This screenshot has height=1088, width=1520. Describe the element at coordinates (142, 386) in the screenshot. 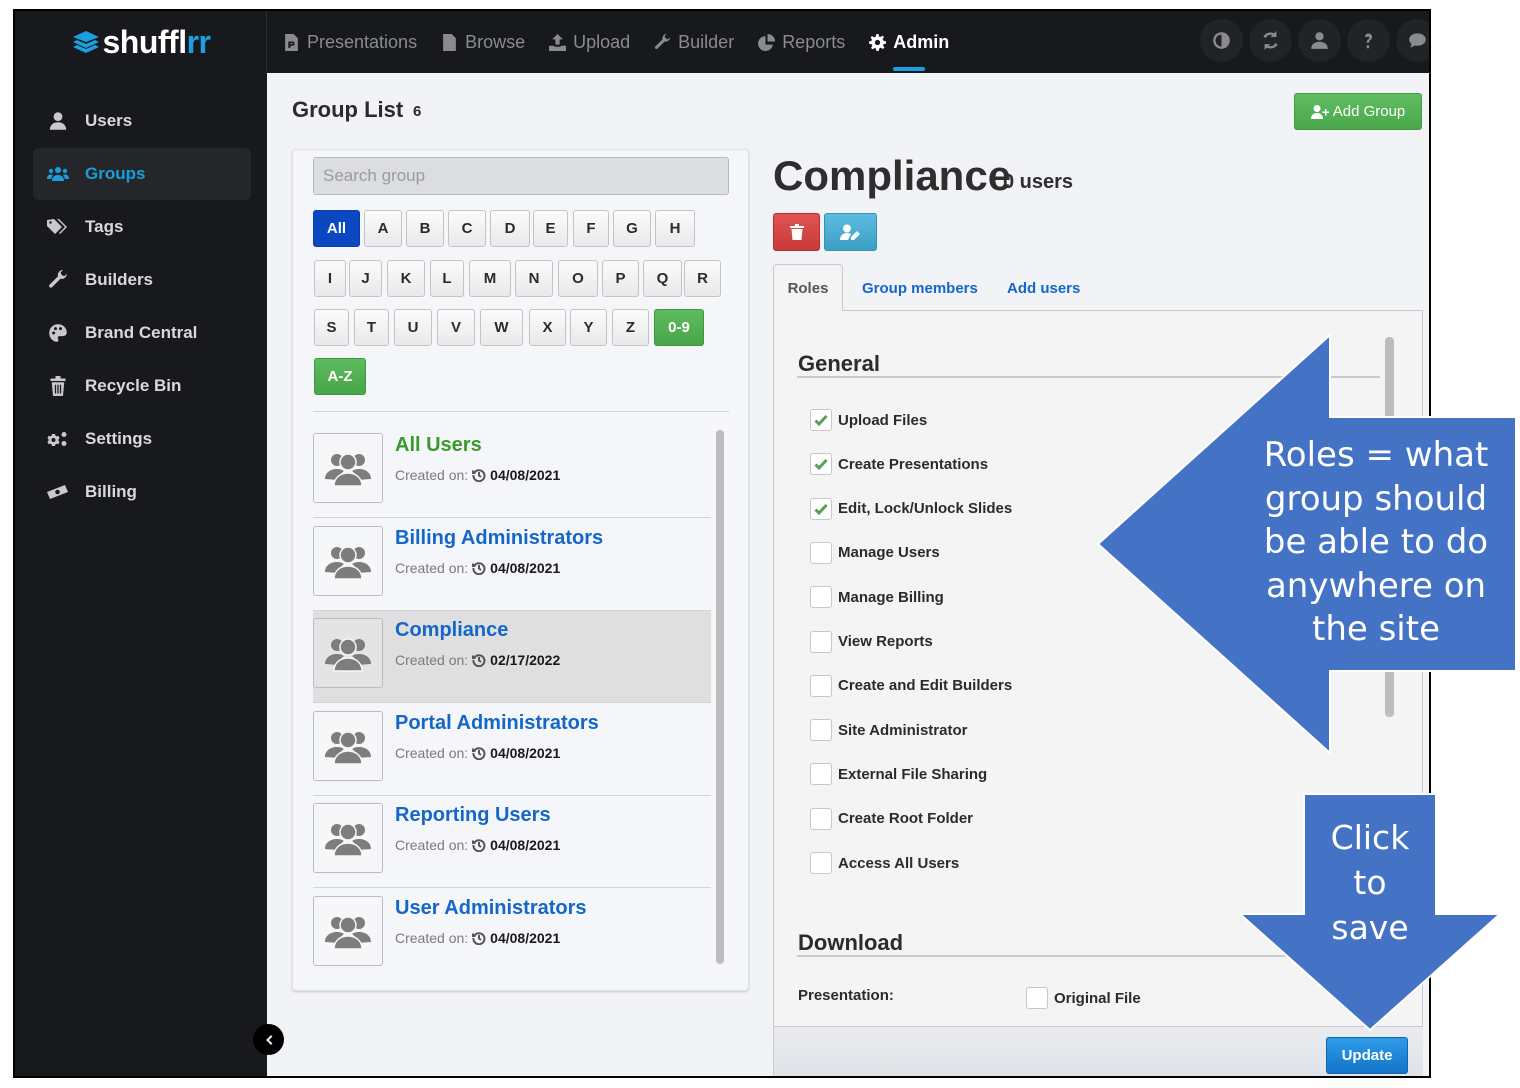

I see `sidebar-item-recycle-bin: Recycle Bin` at that location.